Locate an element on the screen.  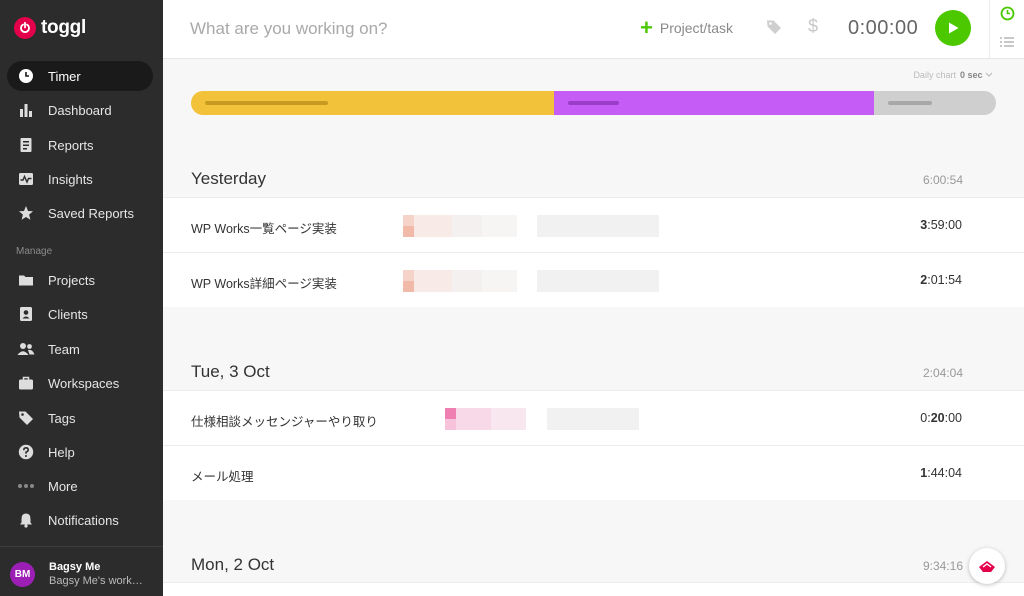
duration-minutes: 20 is located at coordinates (937, 418).